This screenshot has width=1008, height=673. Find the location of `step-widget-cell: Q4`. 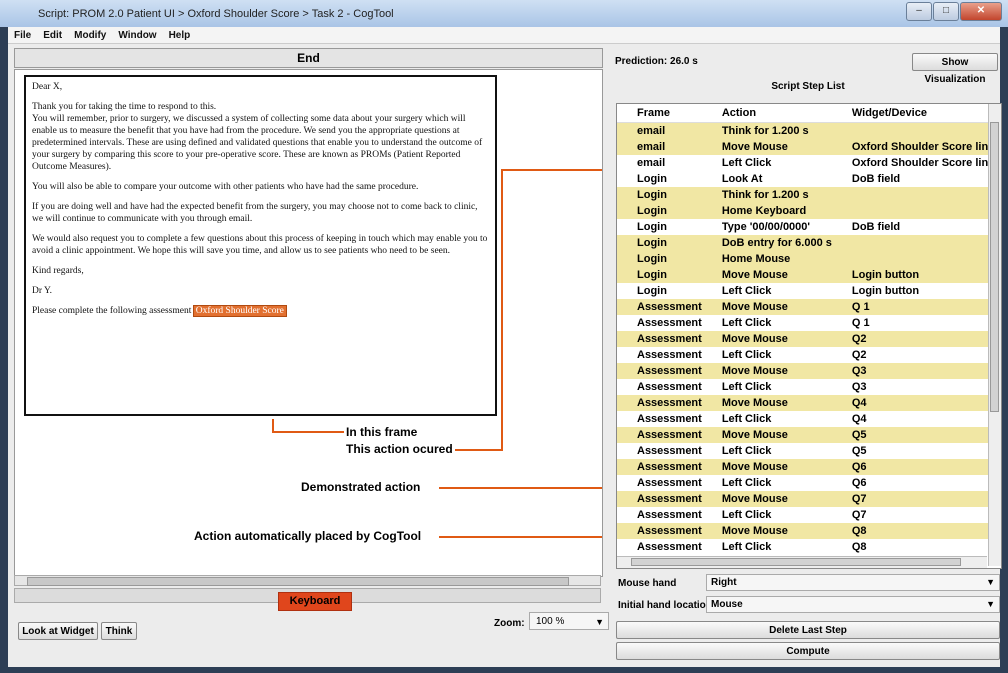

step-widget-cell: Q4 is located at coordinates (913, 403).